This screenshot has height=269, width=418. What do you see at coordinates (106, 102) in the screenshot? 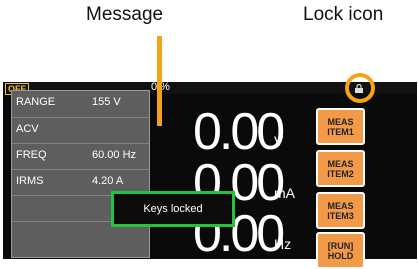
I see `param-value: 155 V` at bounding box center [106, 102].